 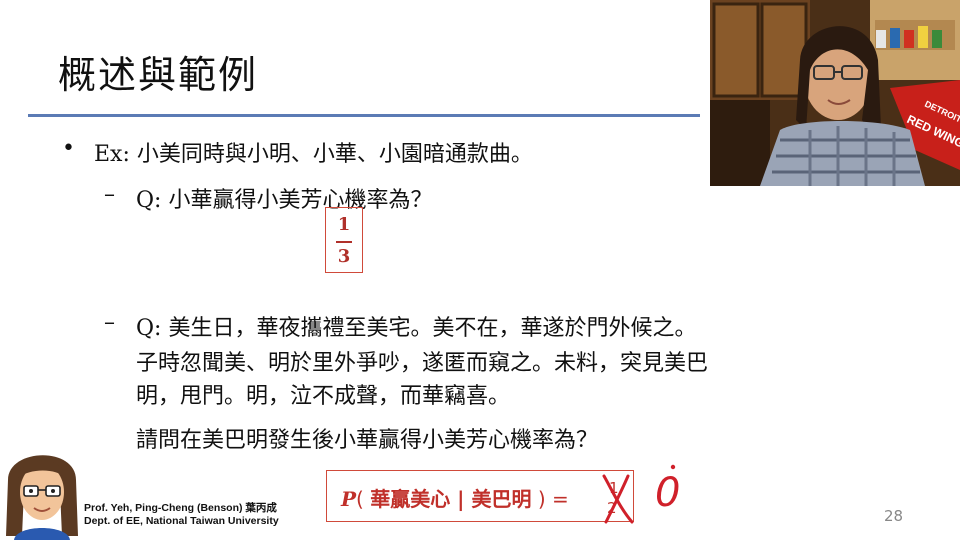 What do you see at coordinates (323, 396) in the screenshot?
I see `question-2-line-3: 明，甩門。明，泣不成聲，而華竊喜。` at bounding box center [323, 396].